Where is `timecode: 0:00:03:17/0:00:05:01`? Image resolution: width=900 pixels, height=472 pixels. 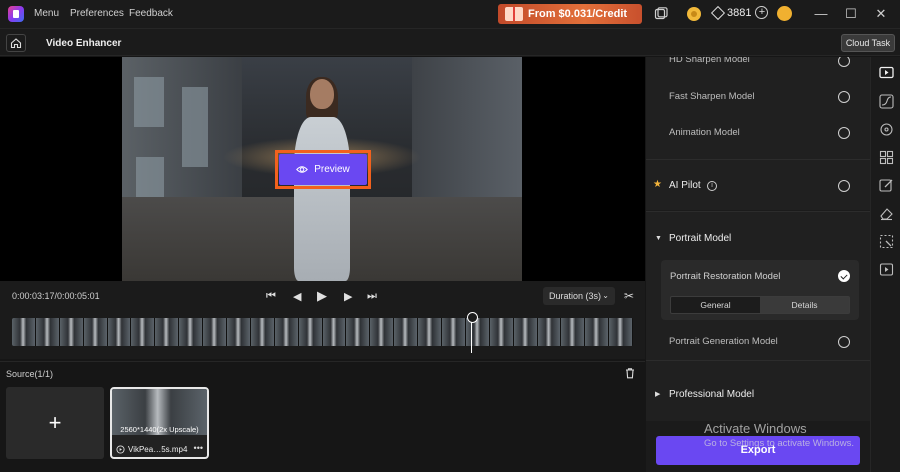
timecode: 0:00:03:17/0:00:05:01 is located at coordinates (56, 296).